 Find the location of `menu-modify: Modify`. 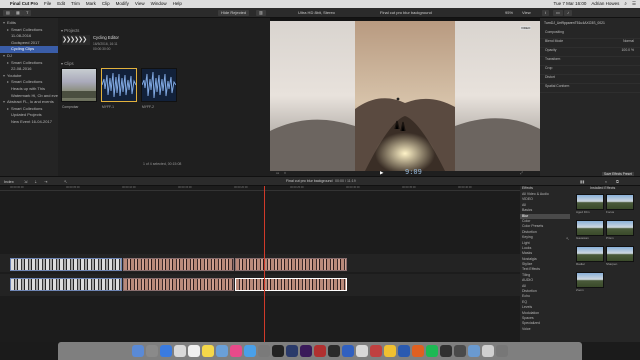

menu-modify: Modify is located at coordinates (122, 4).